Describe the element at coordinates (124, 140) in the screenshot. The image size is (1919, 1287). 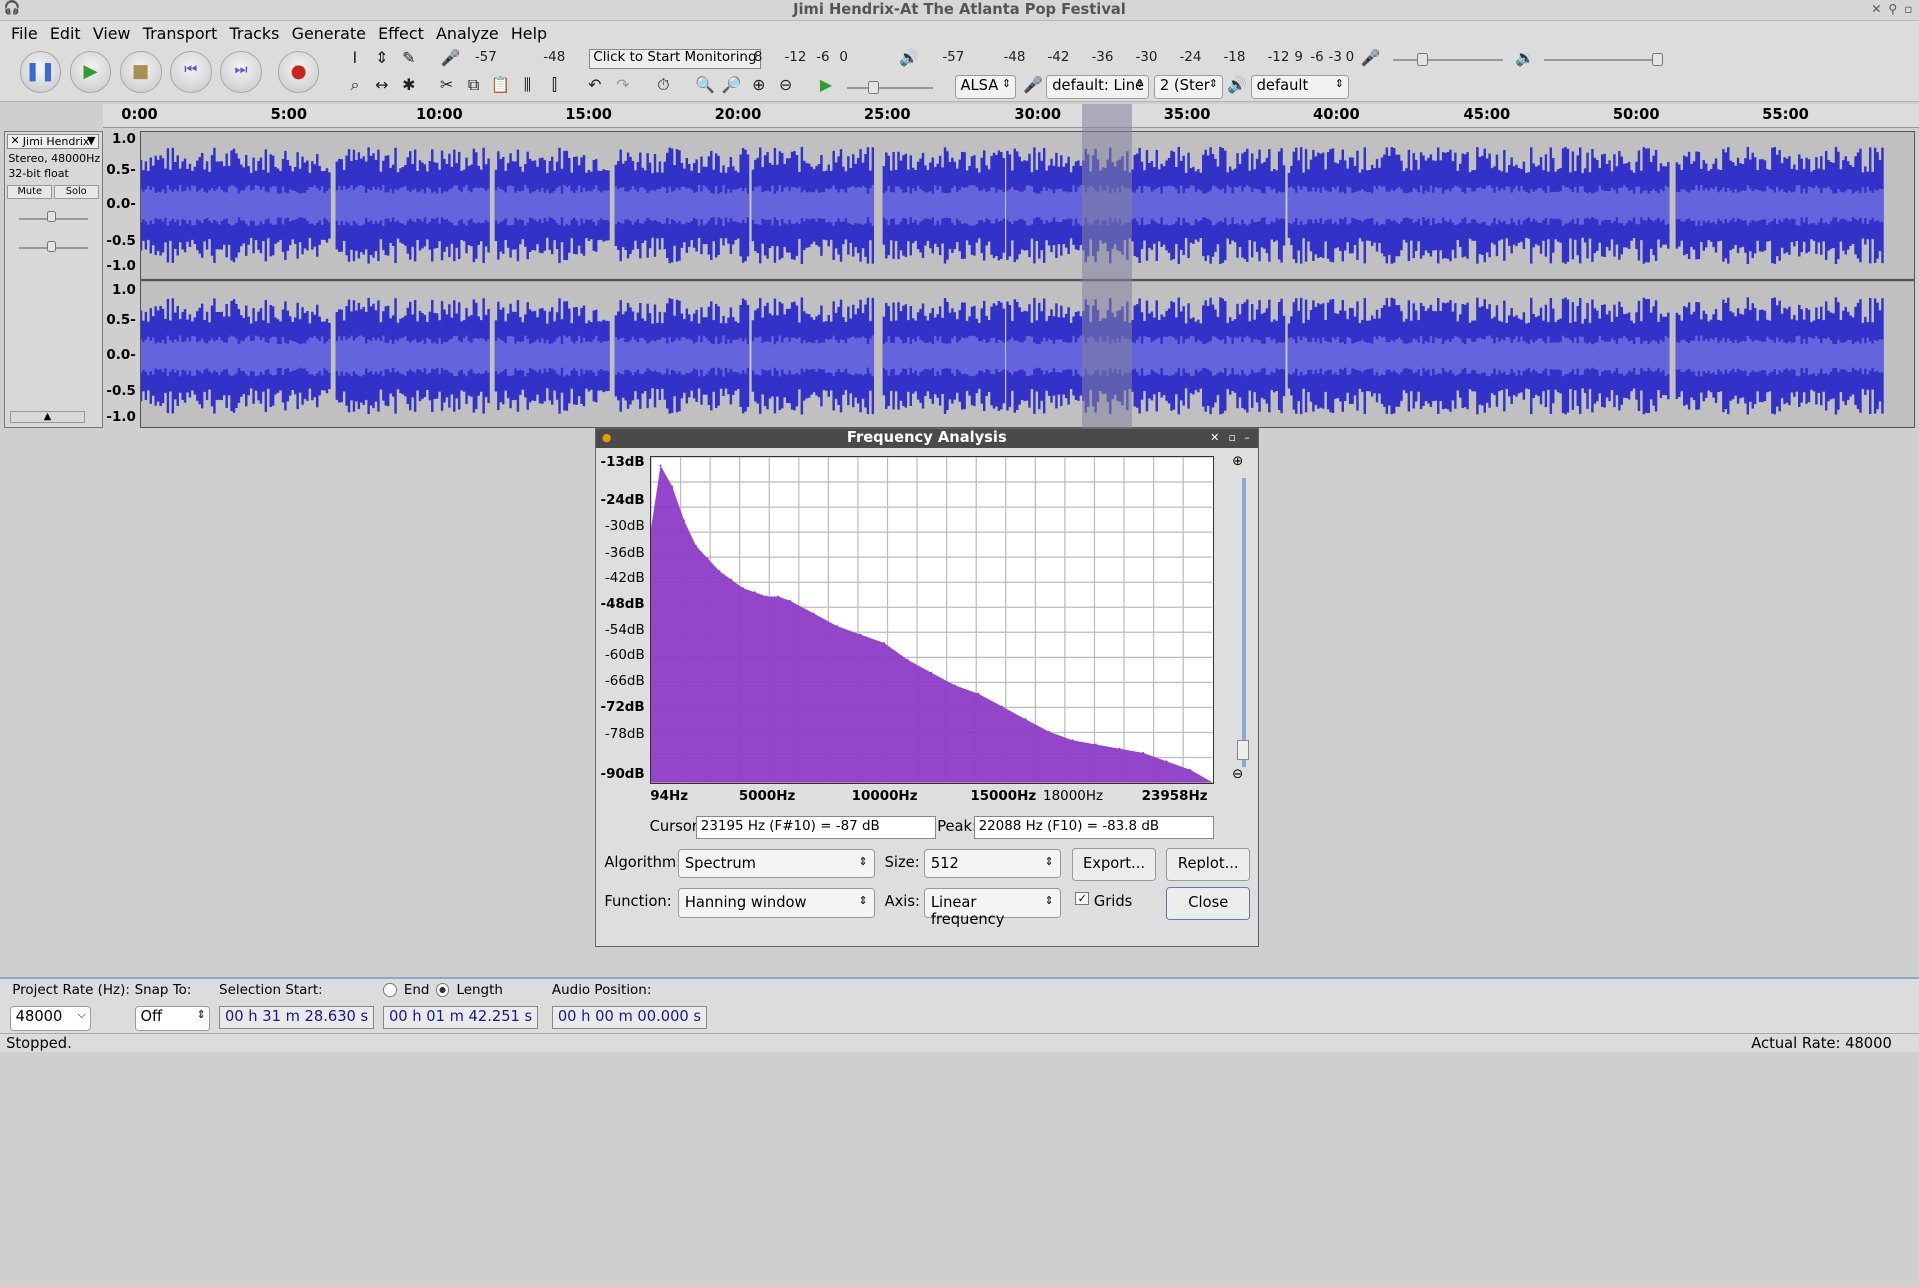
I see `scale-top-1: 1.0` at that location.